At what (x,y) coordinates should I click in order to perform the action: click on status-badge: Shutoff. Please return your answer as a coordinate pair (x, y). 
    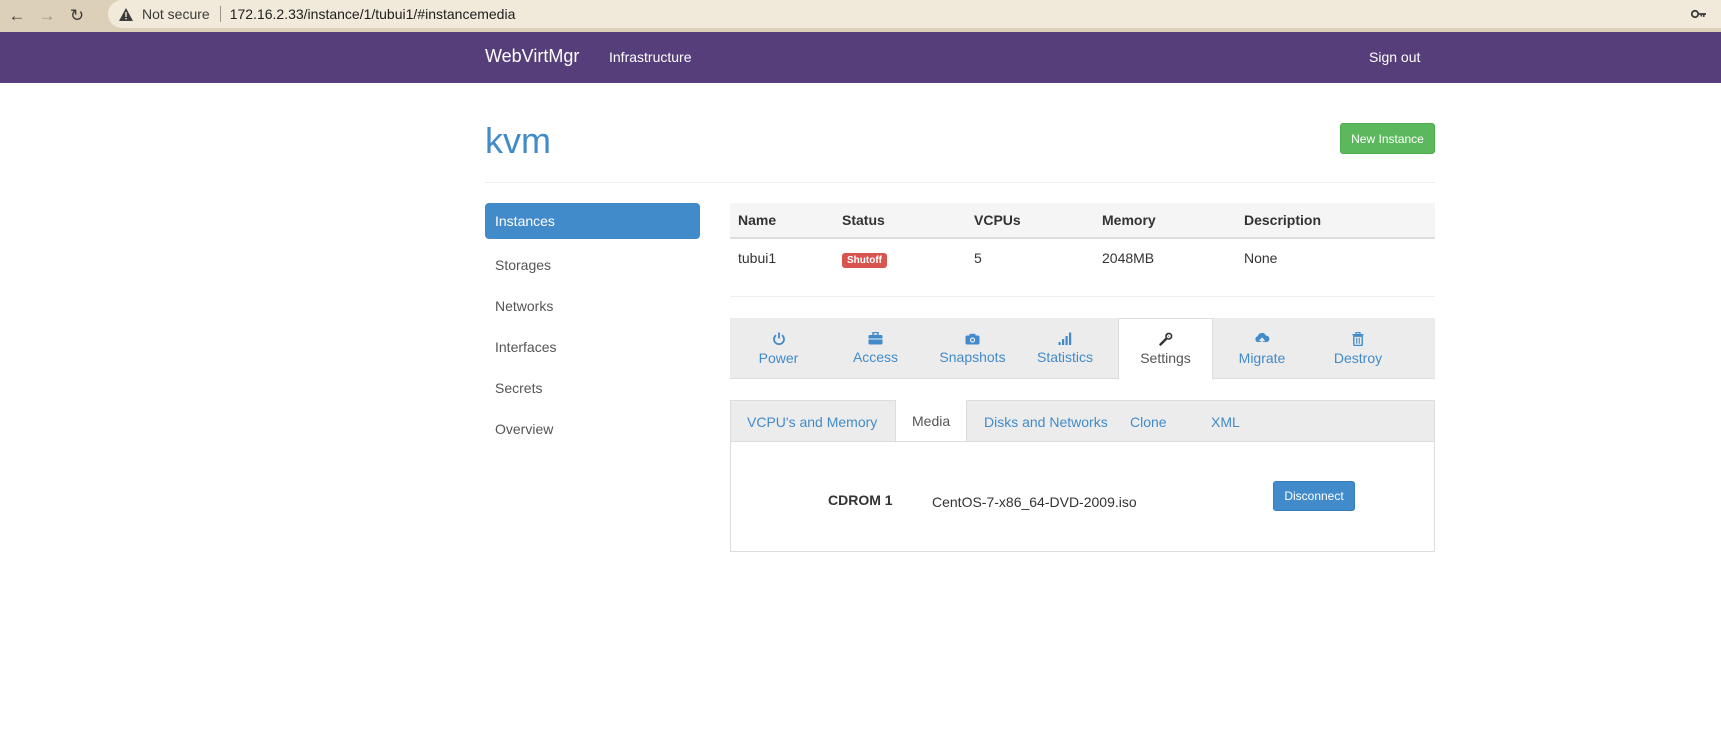
    Looking at the image, I should click on (864, 260).